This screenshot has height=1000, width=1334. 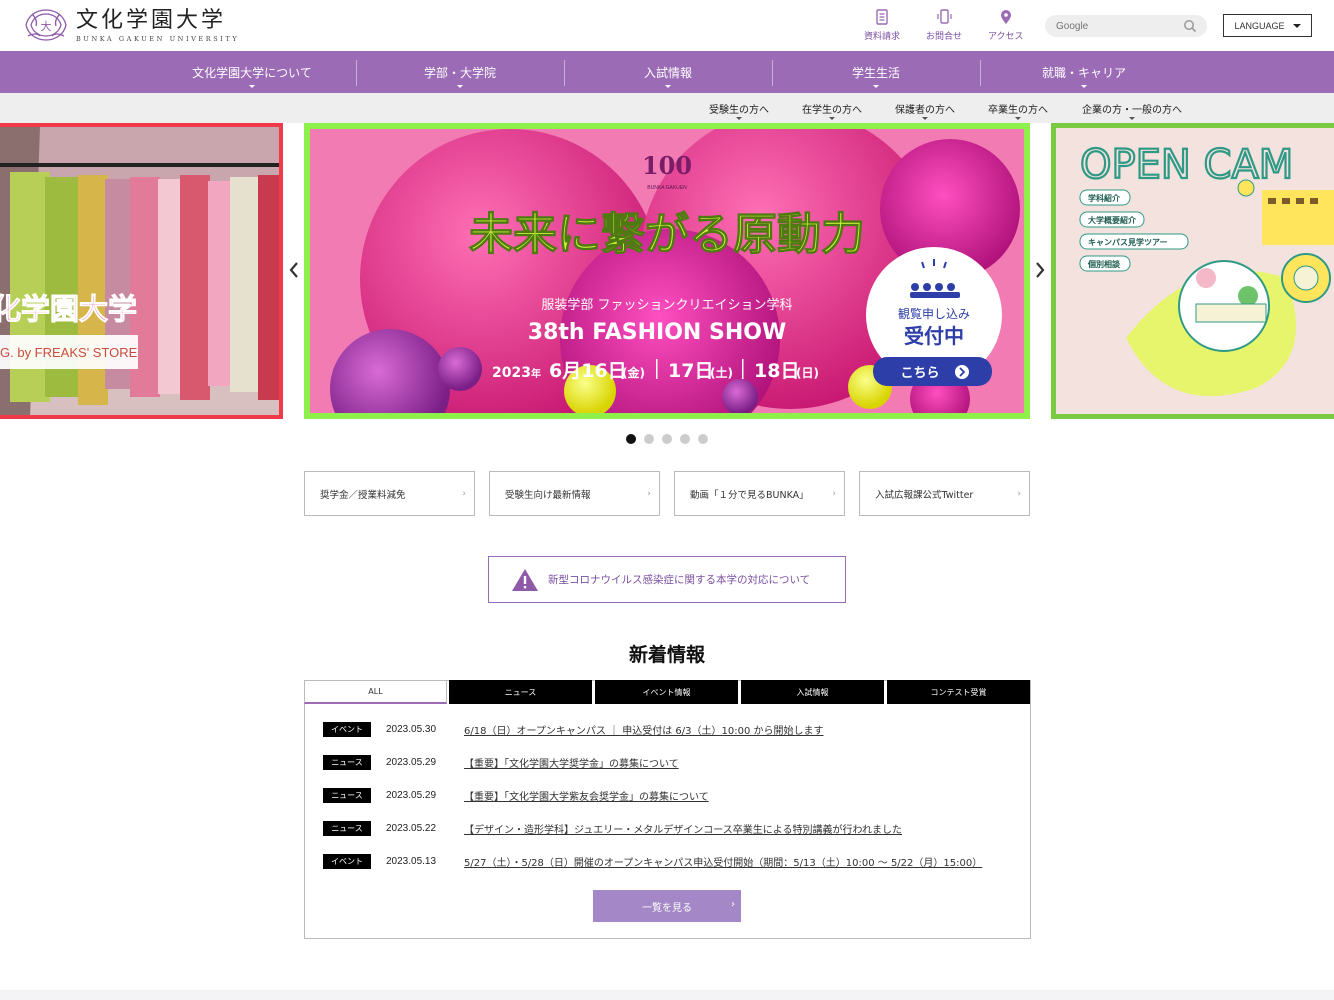 I want to click on subnav-alumni: 卒業生の方へ, so click(x=1018, y=108).